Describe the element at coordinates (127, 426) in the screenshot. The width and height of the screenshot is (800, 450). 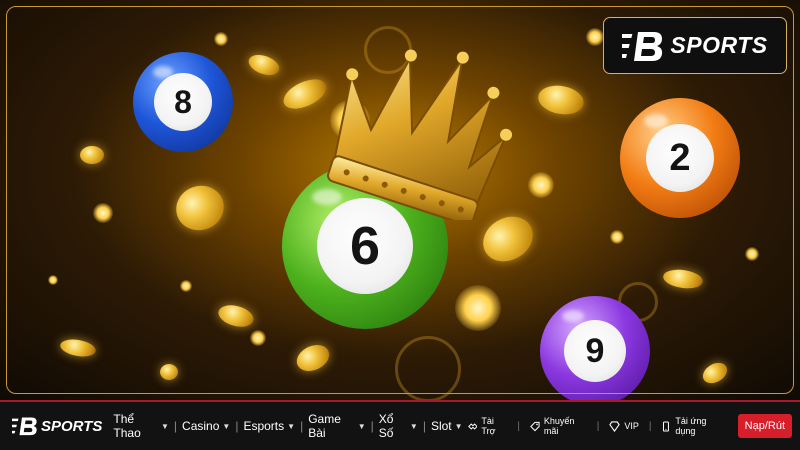
I see `menu-item-label: Thể Thao` at that location.